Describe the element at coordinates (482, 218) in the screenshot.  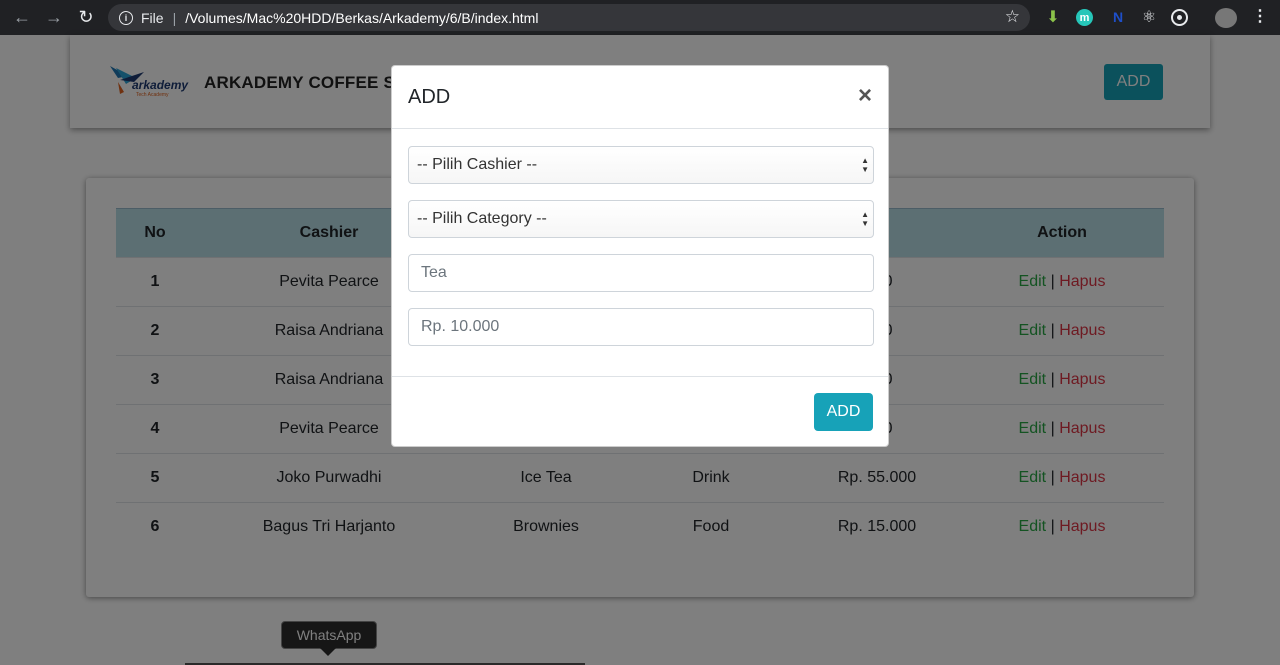
I see `category-select-value: -- Pilih Category --` at that location.